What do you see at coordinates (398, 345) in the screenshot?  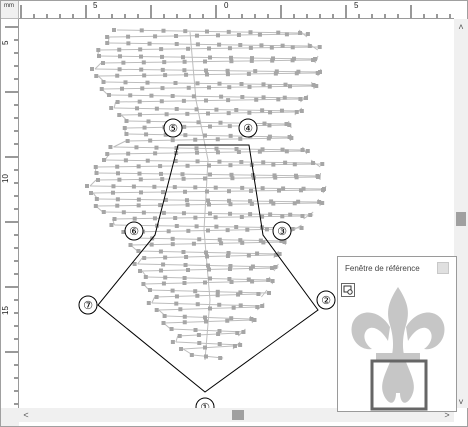 I see `fleur-de-lis-icon` at bounding box center [398, 345].